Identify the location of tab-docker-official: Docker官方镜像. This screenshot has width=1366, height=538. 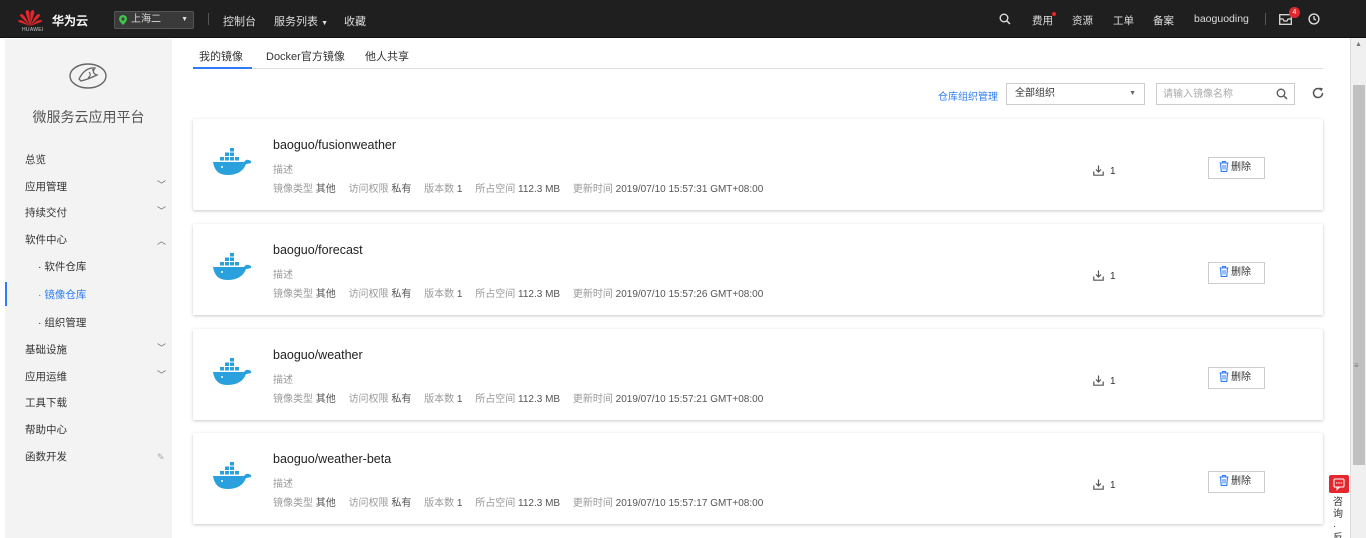
(305, 56).